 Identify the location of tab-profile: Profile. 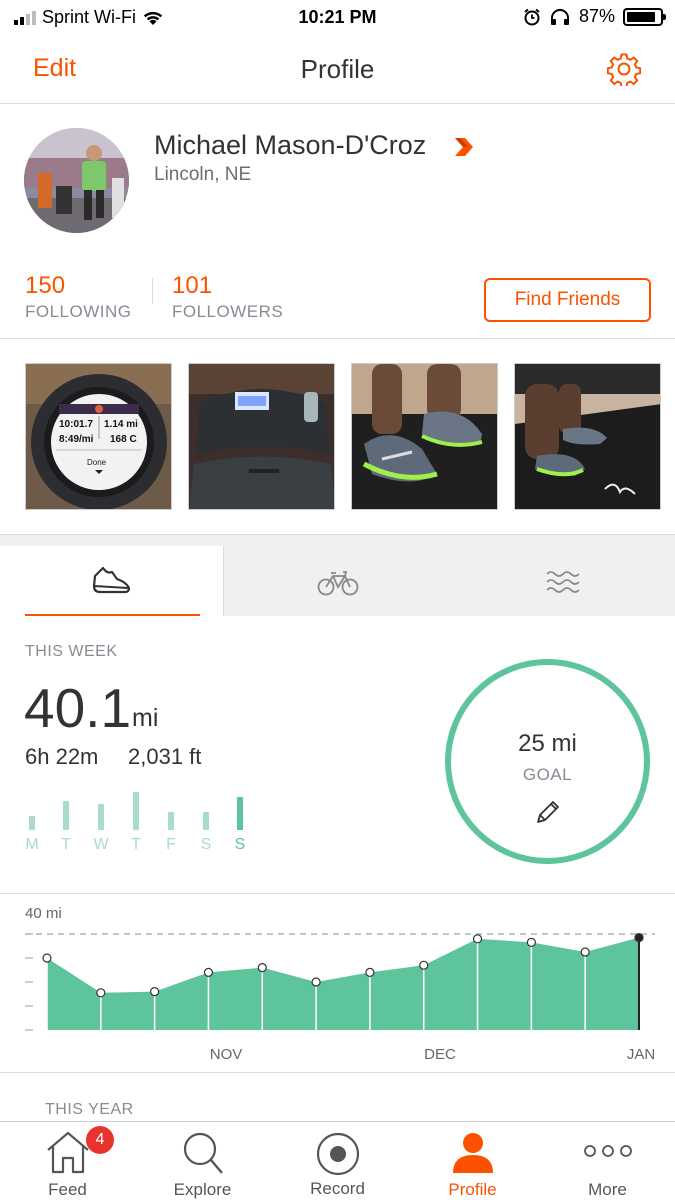
(472, 1161).